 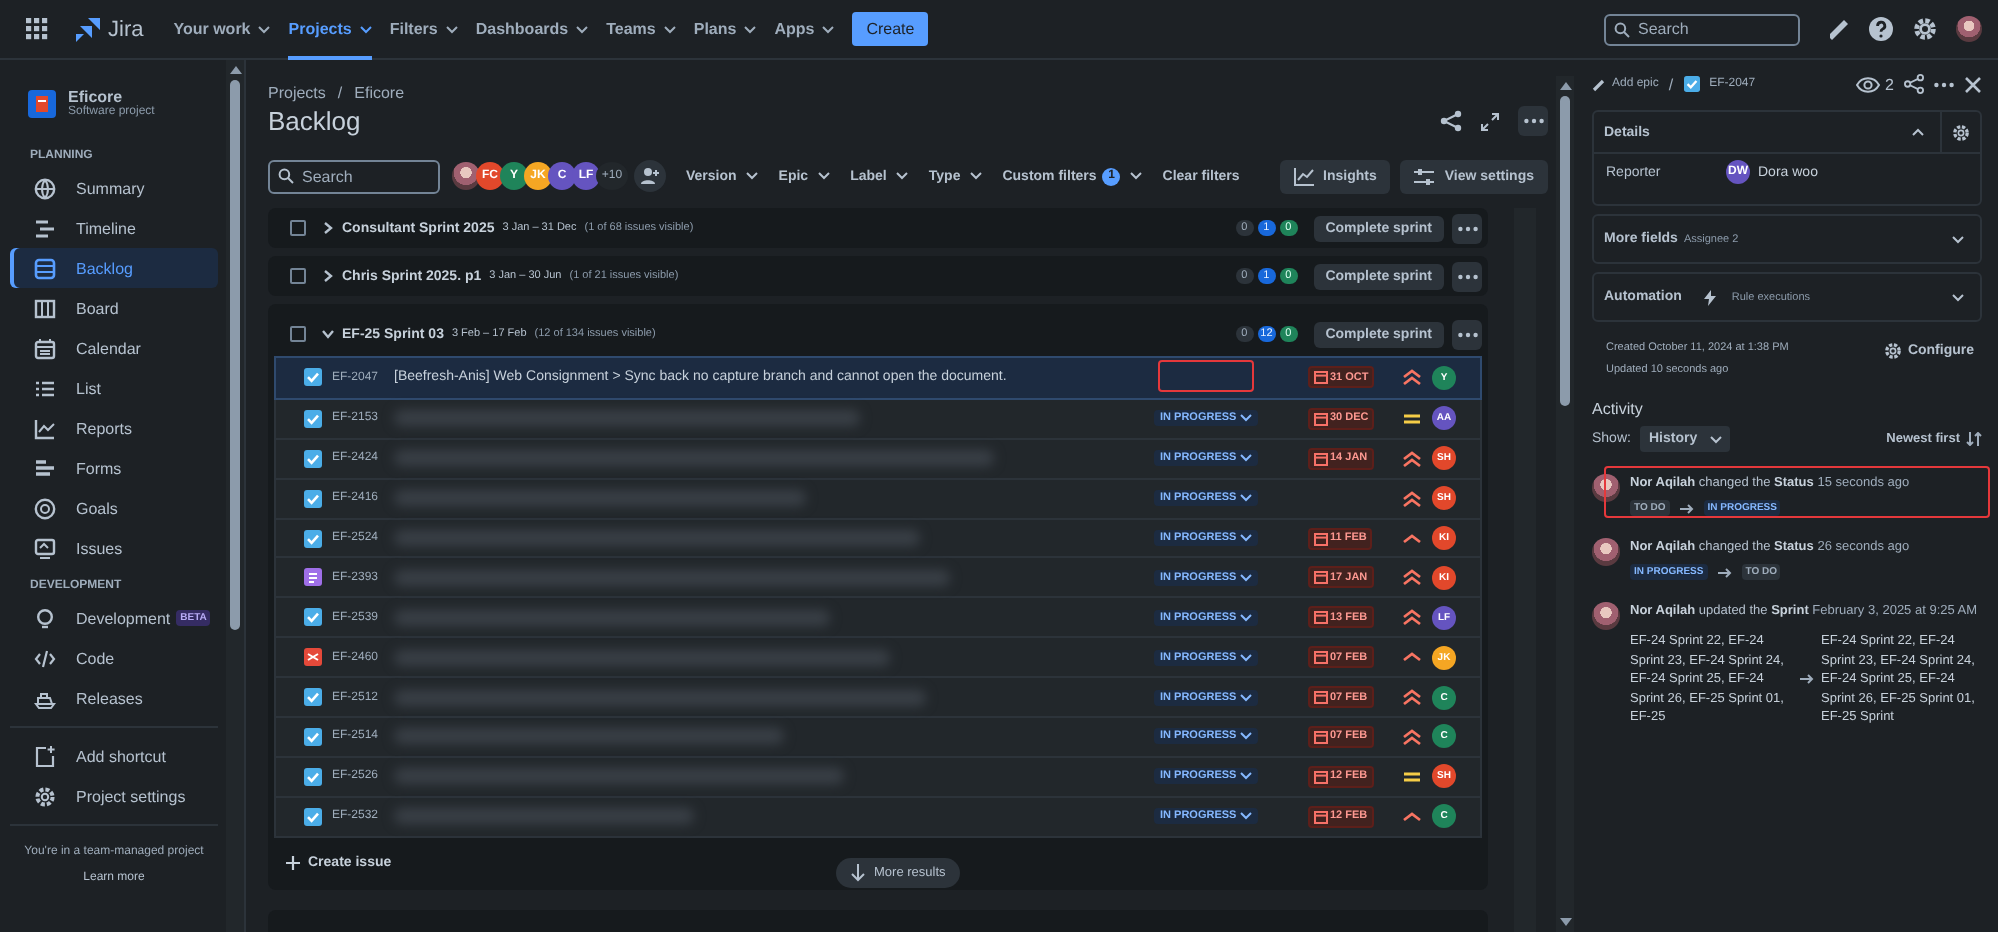 I want to click on add-people-icon, so click(x=650, y=176).